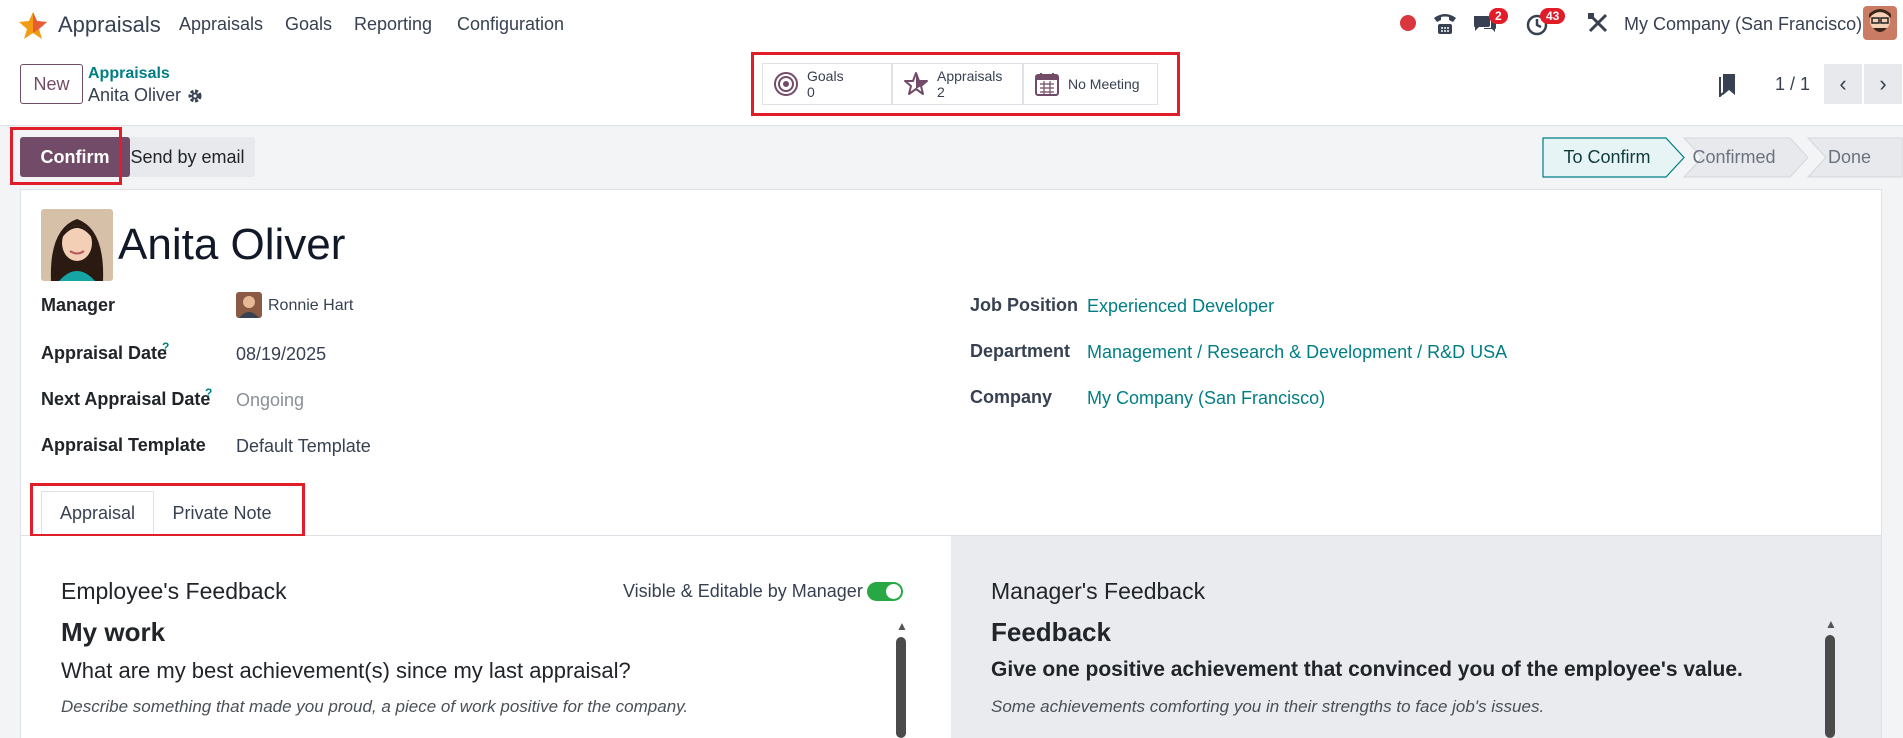 Image resolution: width=1903 pixels, height=738 pixels. I want to click on phone-icon, so click(1445, 24).